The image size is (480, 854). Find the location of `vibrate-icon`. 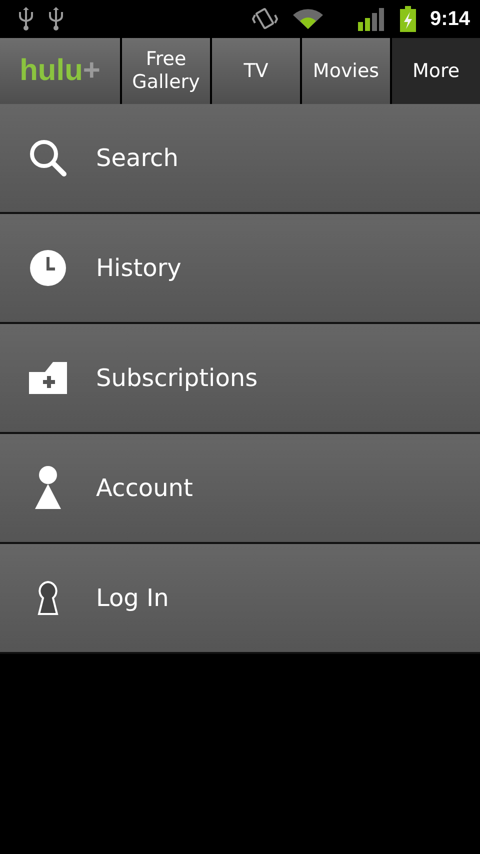

vibrate-icon is located at coordinates (265, 19).